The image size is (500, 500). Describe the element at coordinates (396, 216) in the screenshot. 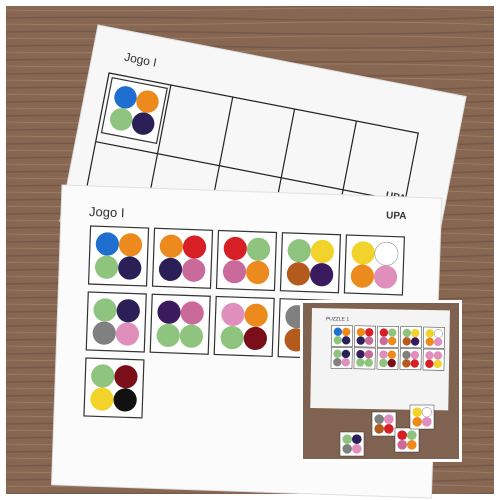

I see `bottom-sheet-logo: UPA` at that location.